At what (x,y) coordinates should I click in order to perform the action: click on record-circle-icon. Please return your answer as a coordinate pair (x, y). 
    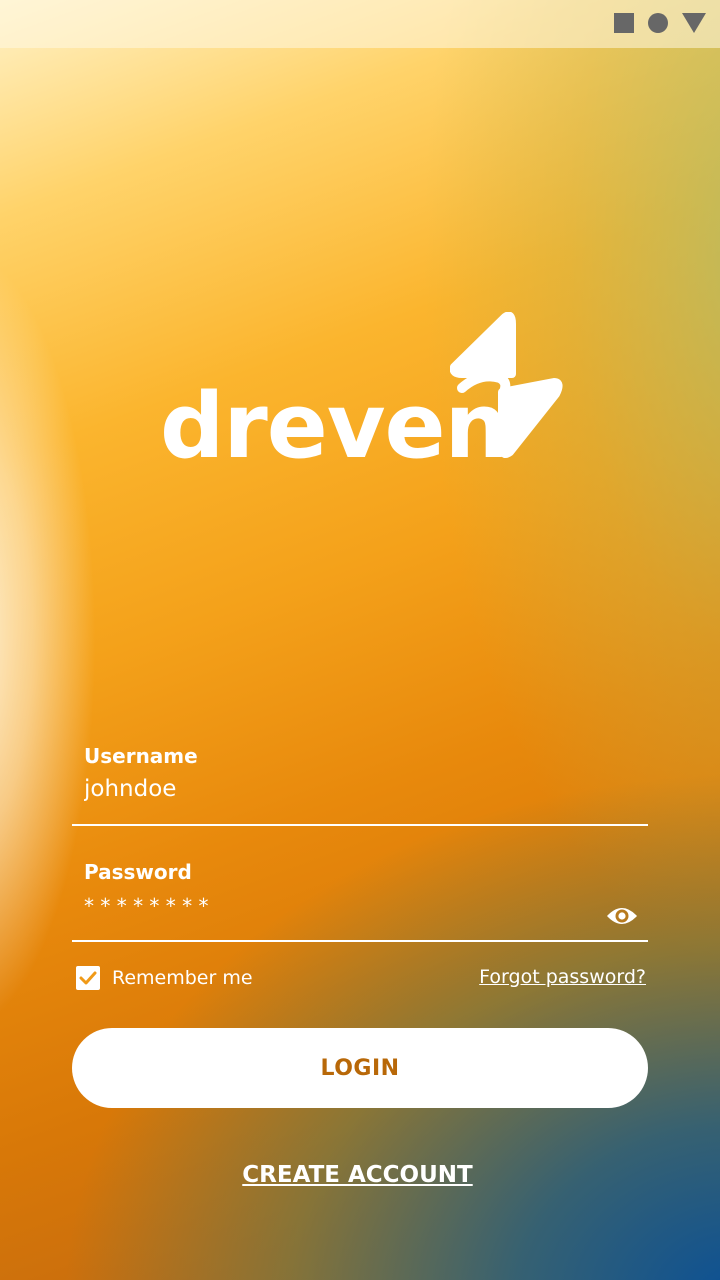
    Looking at the image, I should click on (658, 23).